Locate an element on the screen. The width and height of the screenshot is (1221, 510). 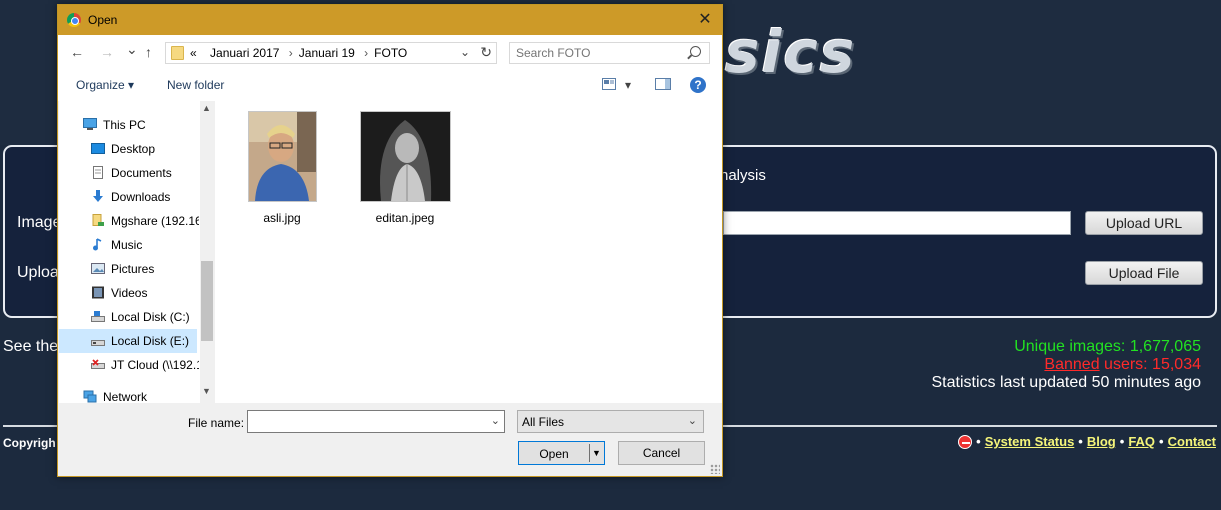
nav-item-videos: Videos is located at coordinates (129, 293).